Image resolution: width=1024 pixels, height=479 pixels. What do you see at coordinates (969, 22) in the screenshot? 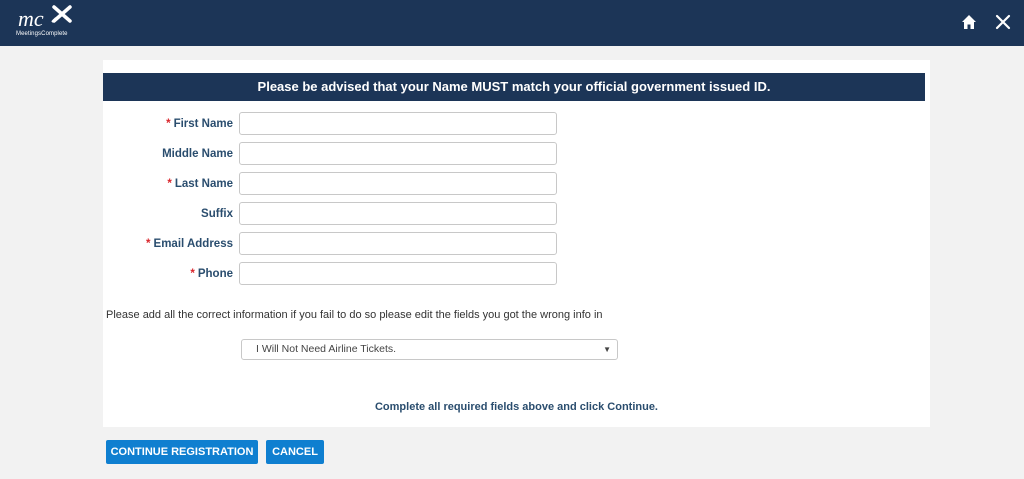
I see `home-icon` at bounding box center [969, 22].